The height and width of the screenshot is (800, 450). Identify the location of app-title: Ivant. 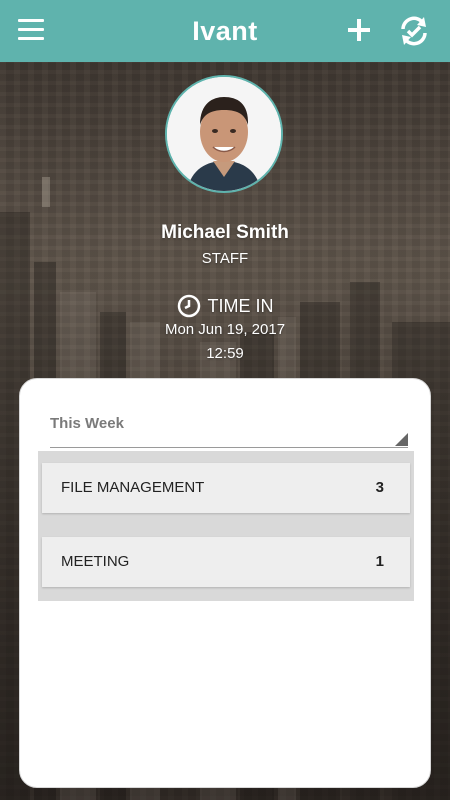
(225, 30).